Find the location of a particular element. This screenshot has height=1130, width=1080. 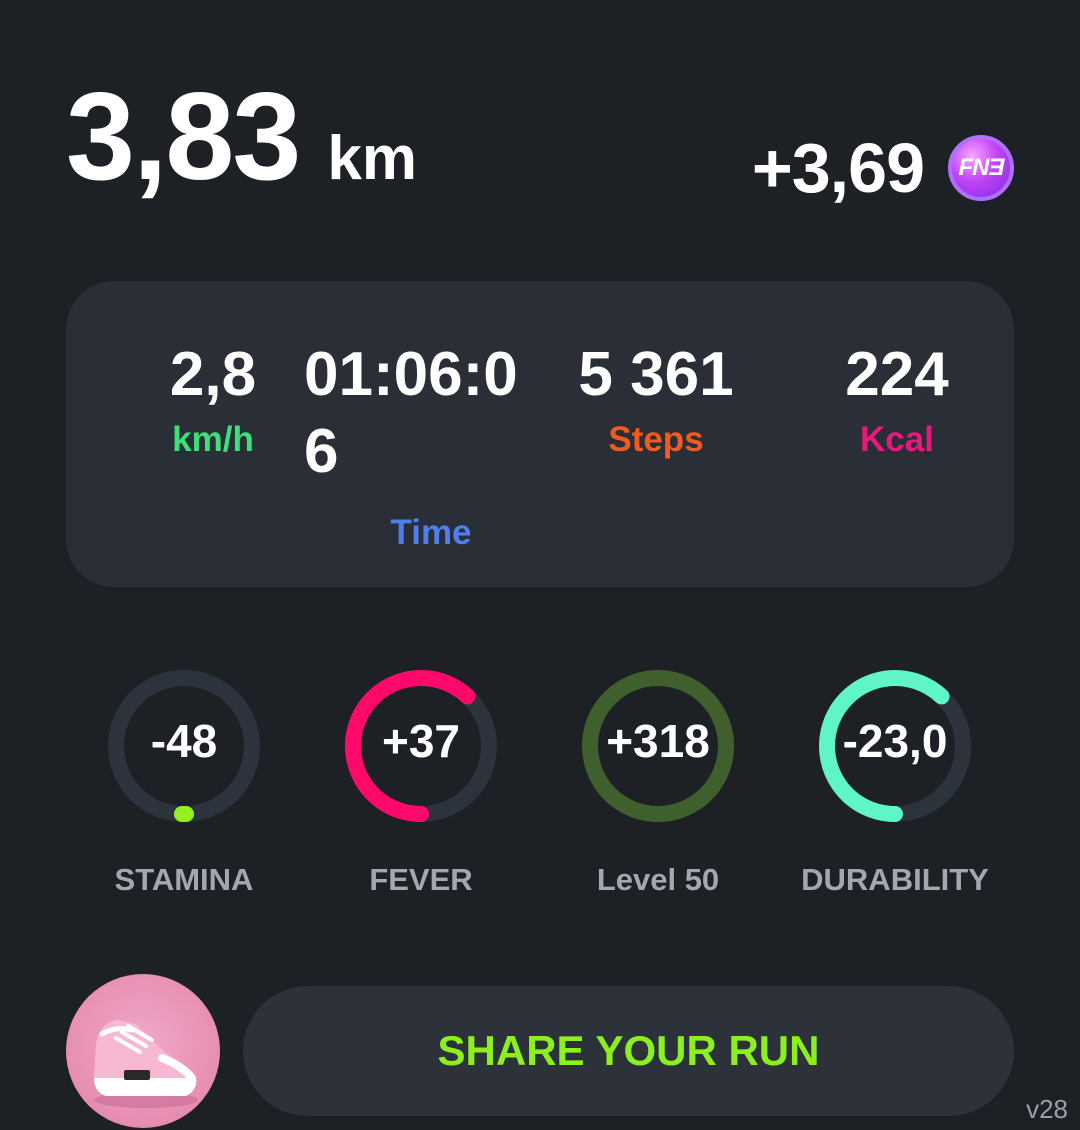

reward-display: +3,69 FNƎ is located at coordinates (883, 168).